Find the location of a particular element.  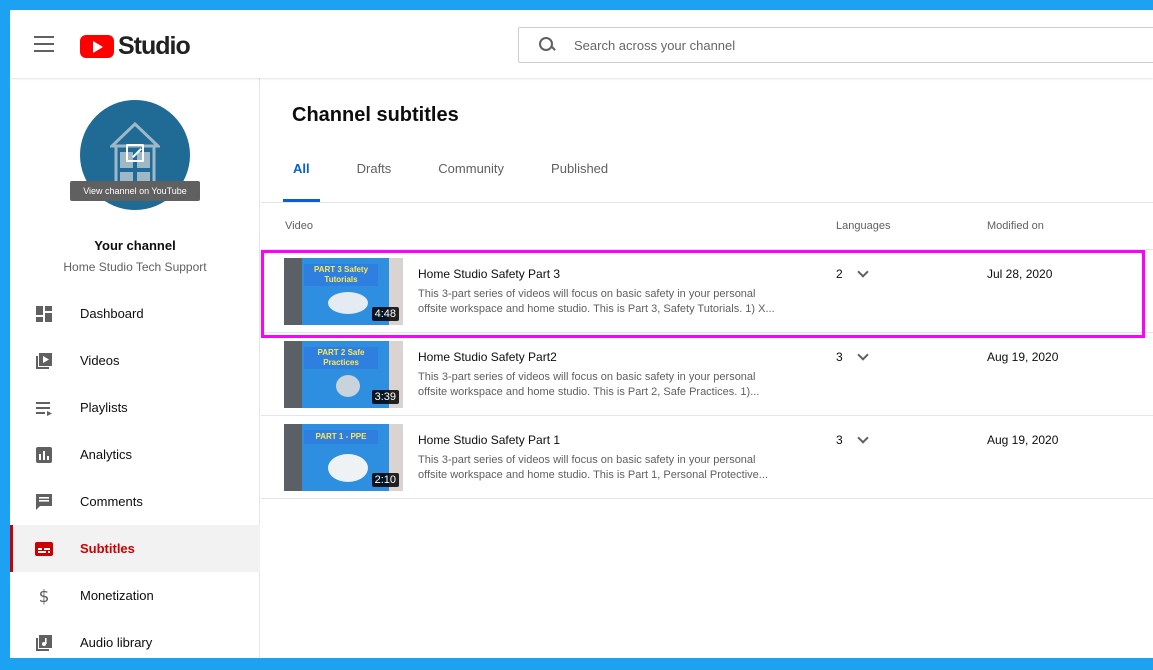

audio-library-icon is located at coordinates (44, 642).